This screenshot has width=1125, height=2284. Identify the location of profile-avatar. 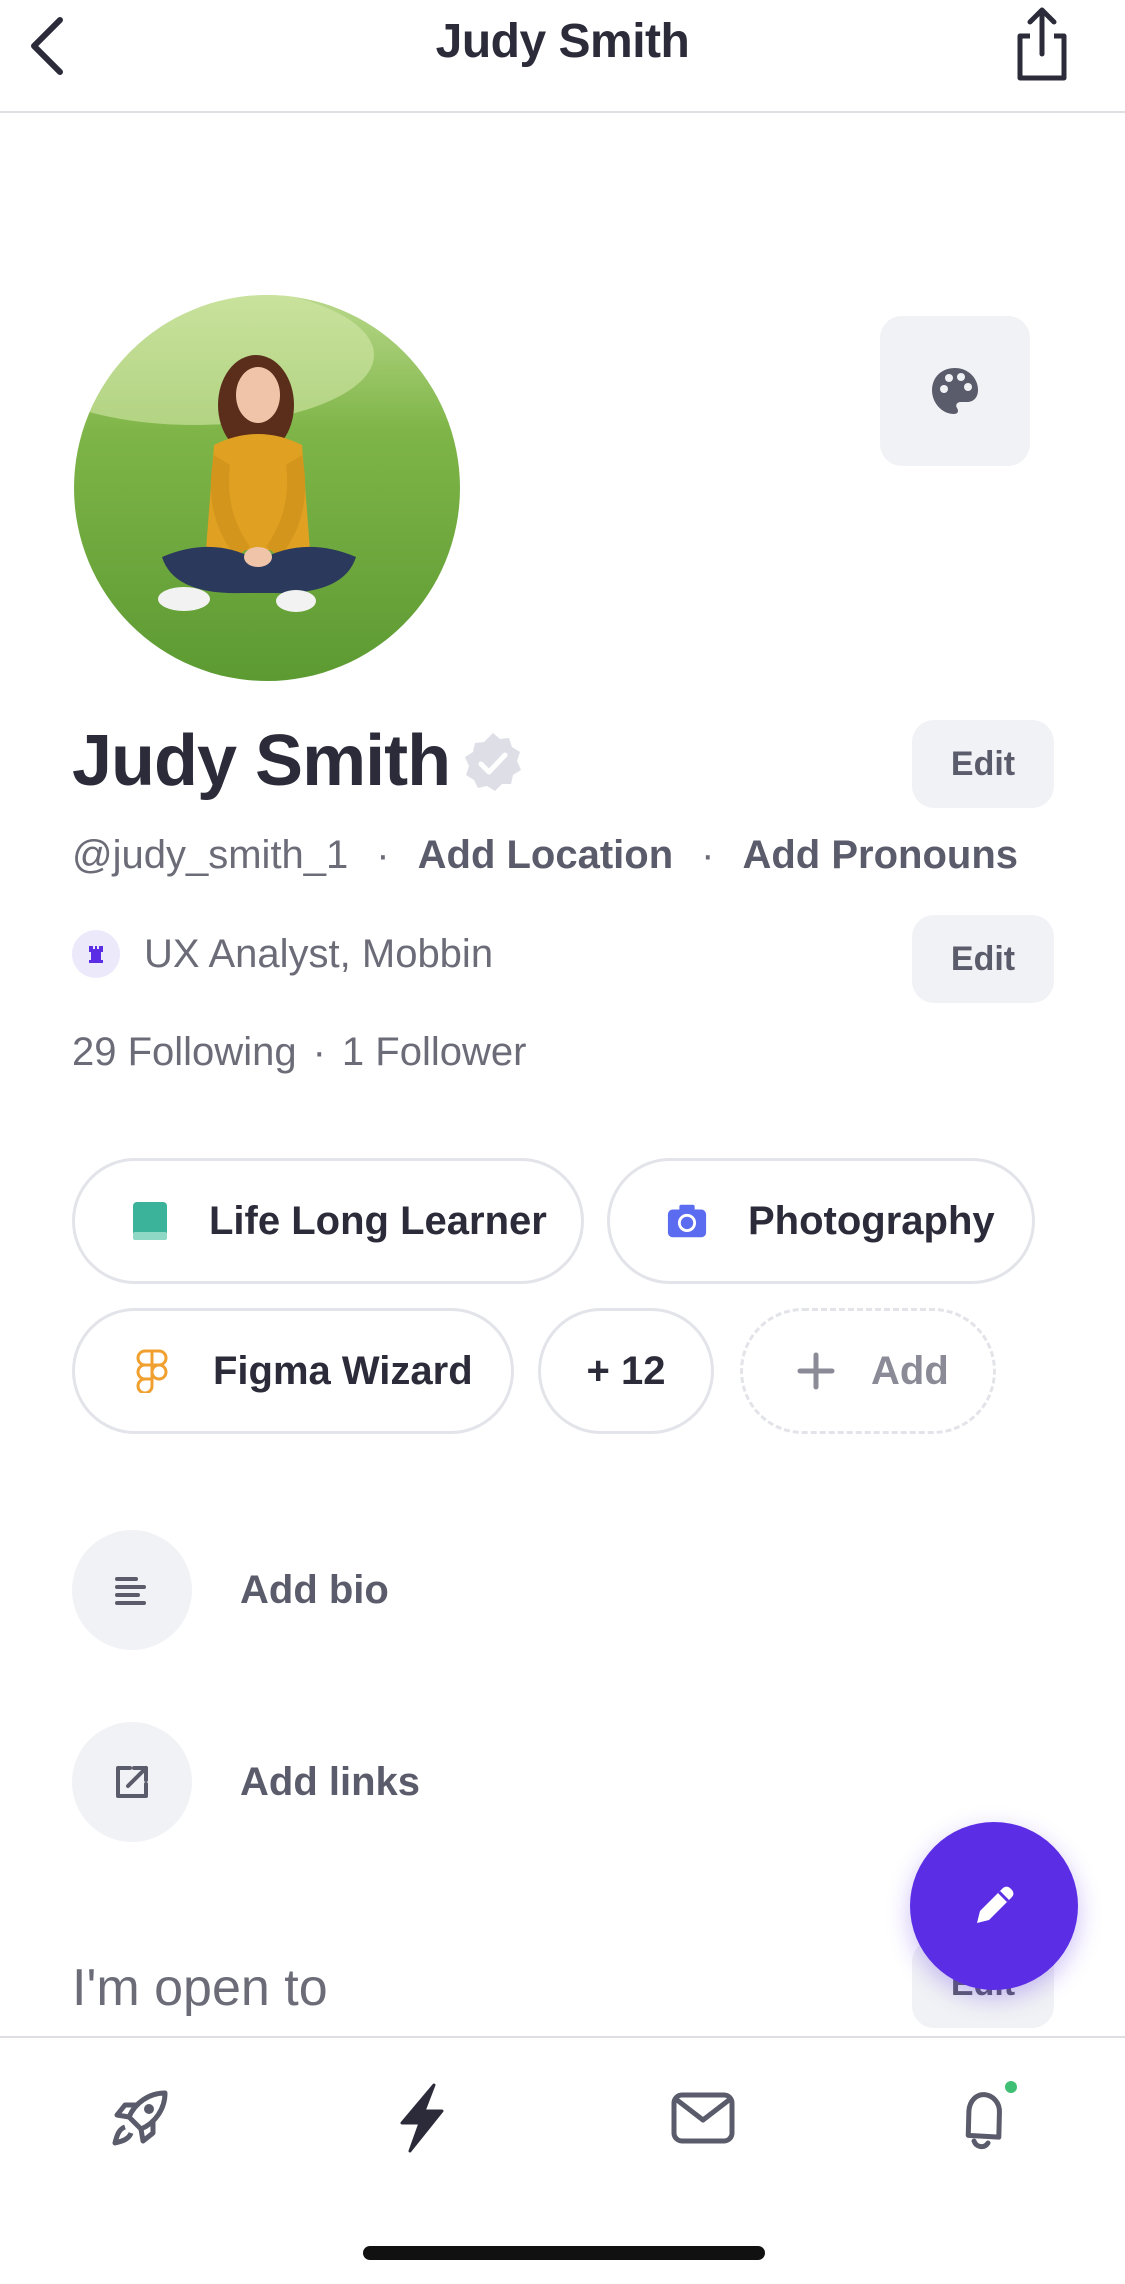
(267, 488).